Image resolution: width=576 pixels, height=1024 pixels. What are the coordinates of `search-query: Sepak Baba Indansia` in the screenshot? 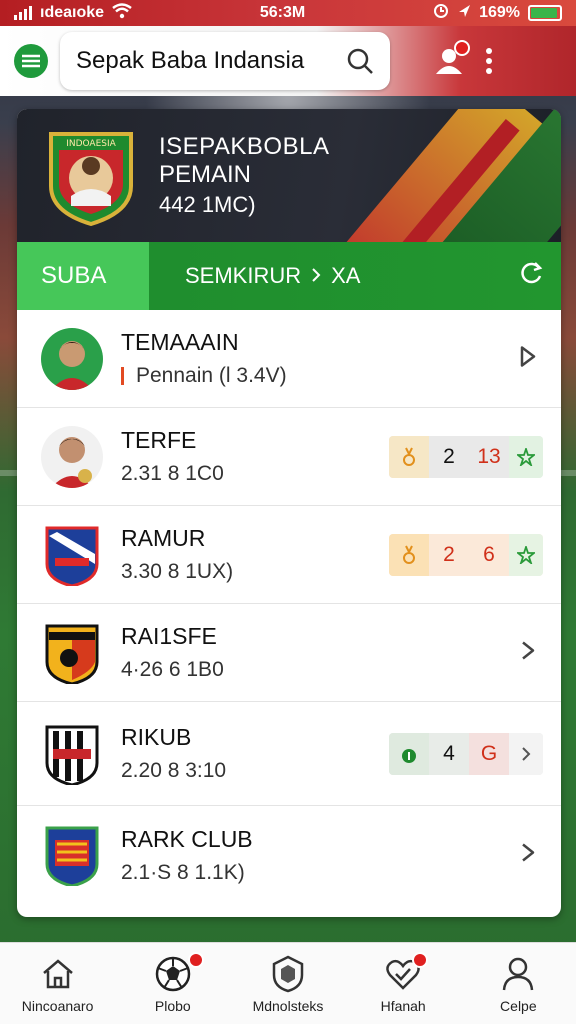 It's located at (190, 60).